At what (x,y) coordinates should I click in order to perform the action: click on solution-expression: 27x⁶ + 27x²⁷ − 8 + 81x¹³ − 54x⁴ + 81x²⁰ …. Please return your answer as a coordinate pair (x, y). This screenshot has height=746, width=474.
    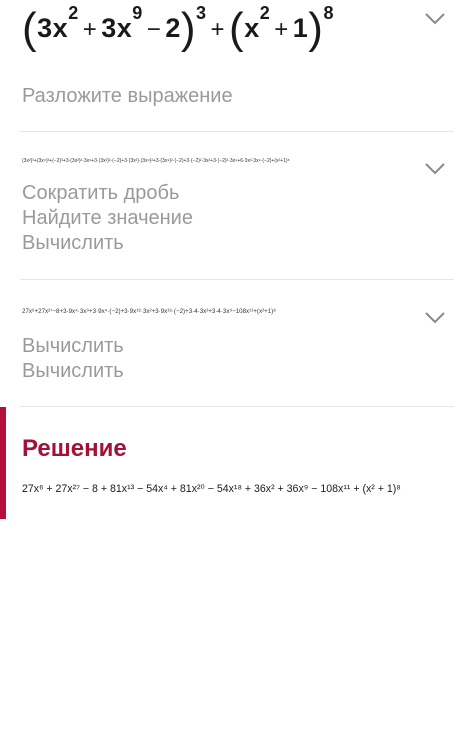
    Looking at the image, I should click on (211, 489).